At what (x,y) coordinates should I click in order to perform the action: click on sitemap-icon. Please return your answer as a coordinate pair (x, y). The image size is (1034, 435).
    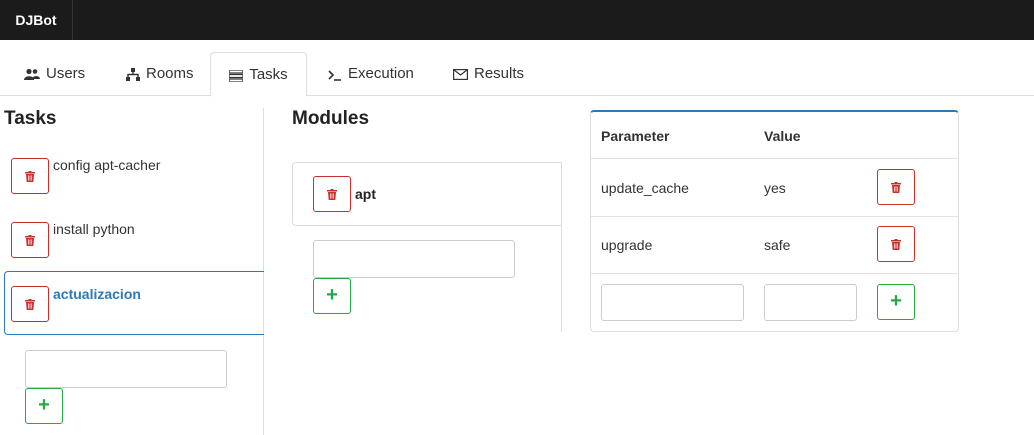
    Looking at the image, I should click on (133, 74).